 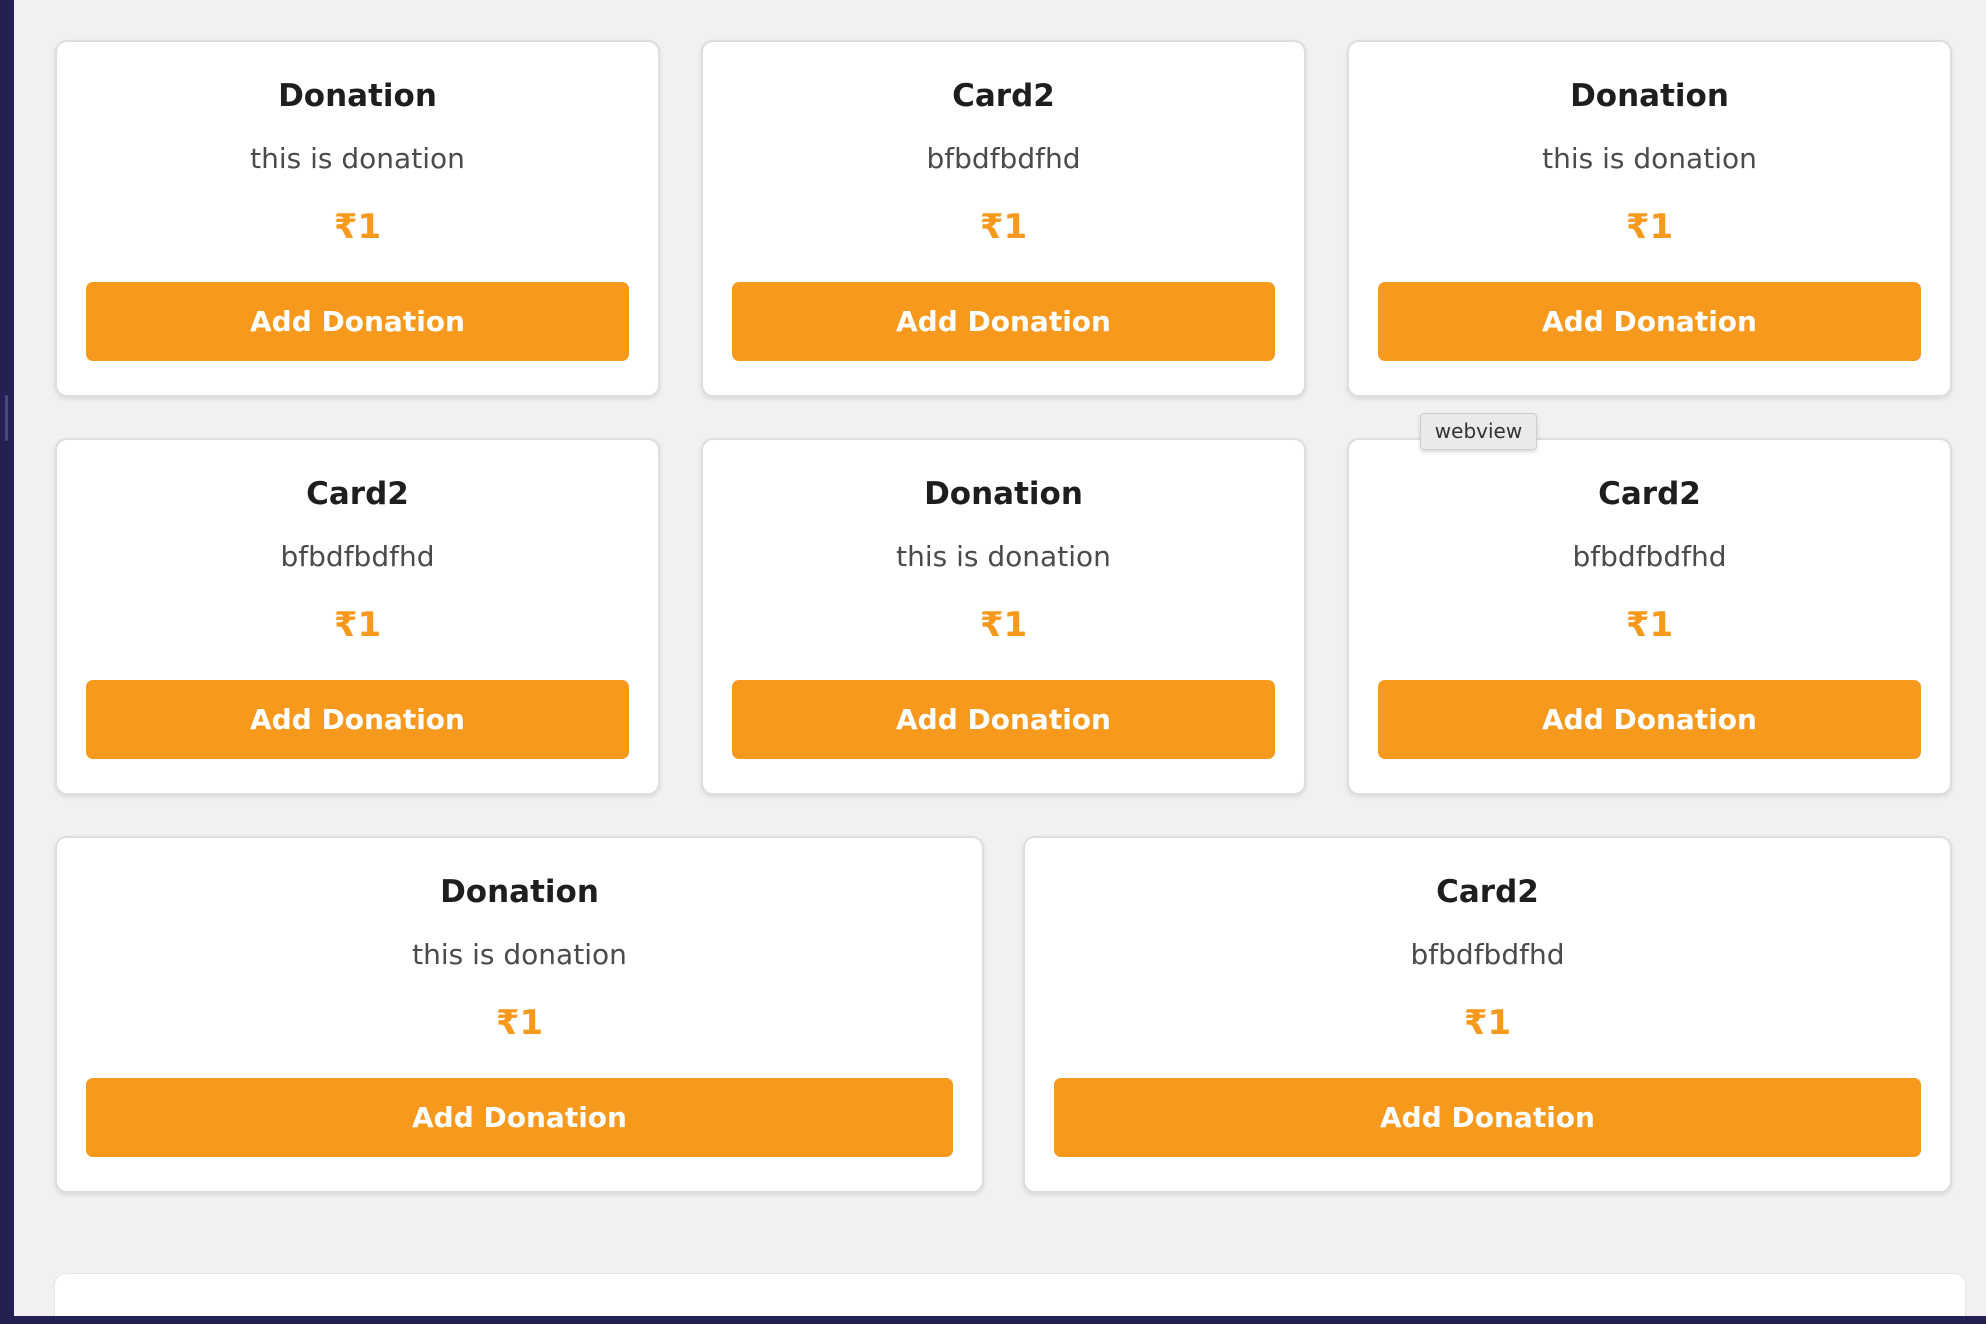 I want to click on bottom-panel, so click(x=1010, y=1294).